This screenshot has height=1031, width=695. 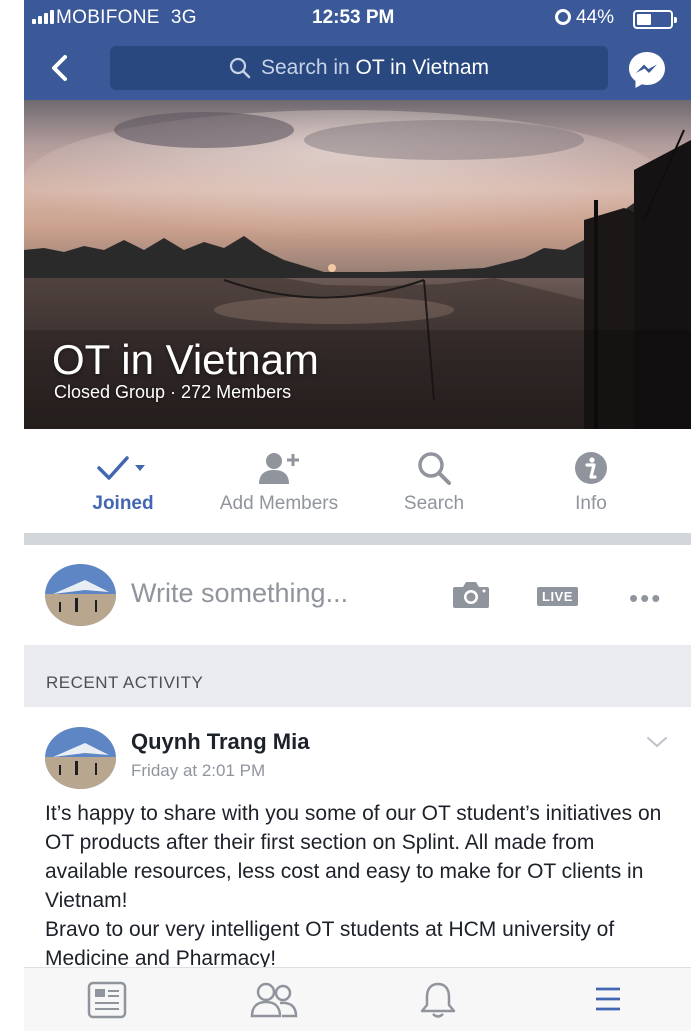 I want to click on section-title: RECENT ACTIVITY, so click(x=125, y=682).